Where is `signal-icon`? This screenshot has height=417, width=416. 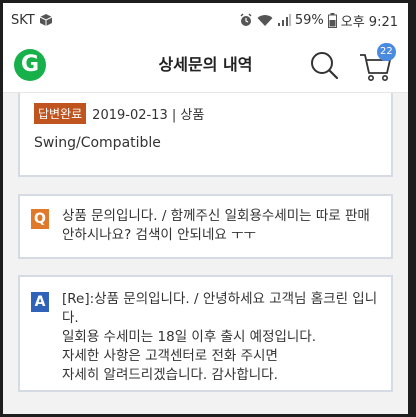 signal-icon is located at coordinates (284, 19).